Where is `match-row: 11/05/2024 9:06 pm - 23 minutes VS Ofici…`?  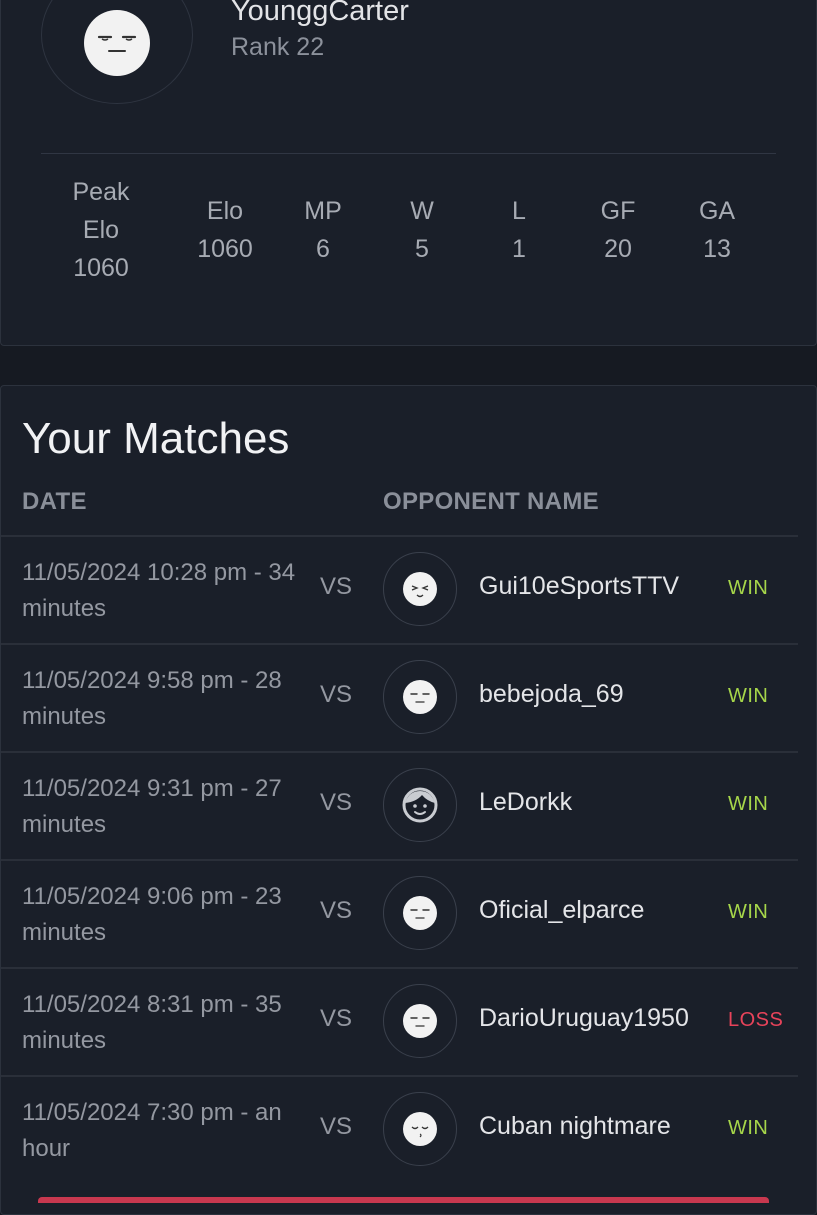 match-row: 11/05/2024 9:06 pm - 23 minutes VS Ofici… is located at coordinates (399, 913).